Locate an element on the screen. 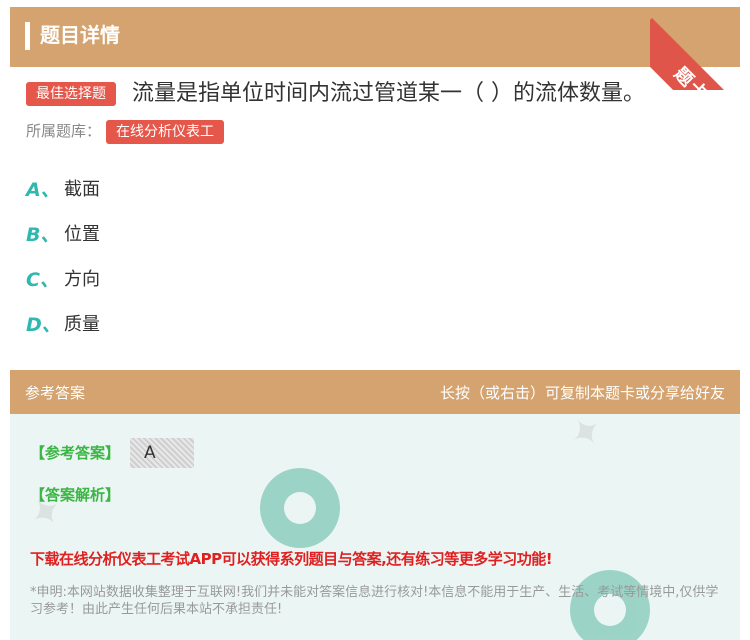 The width and height of the screenshot is (750, 640). watermark-logo-icon is located at coordinates (300, 508).